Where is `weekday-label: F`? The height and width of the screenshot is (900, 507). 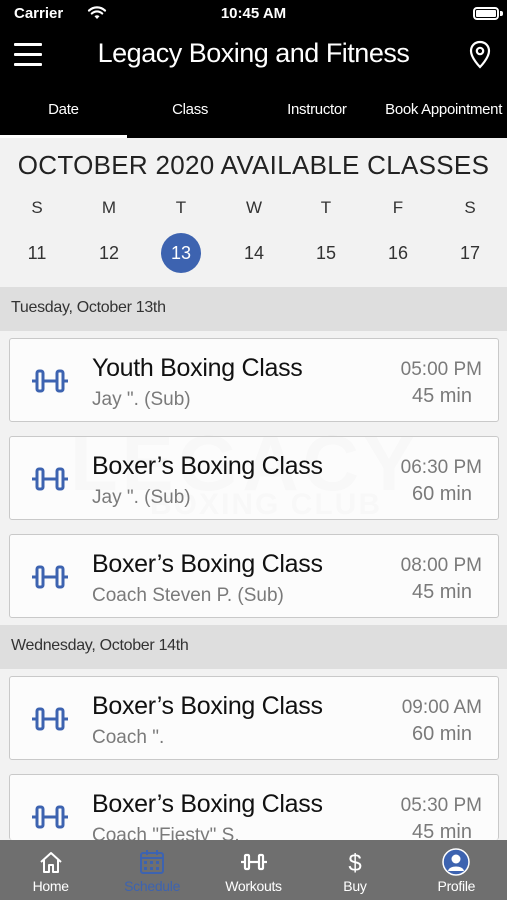 weekday-label: F is located at coordinates (398, 207).